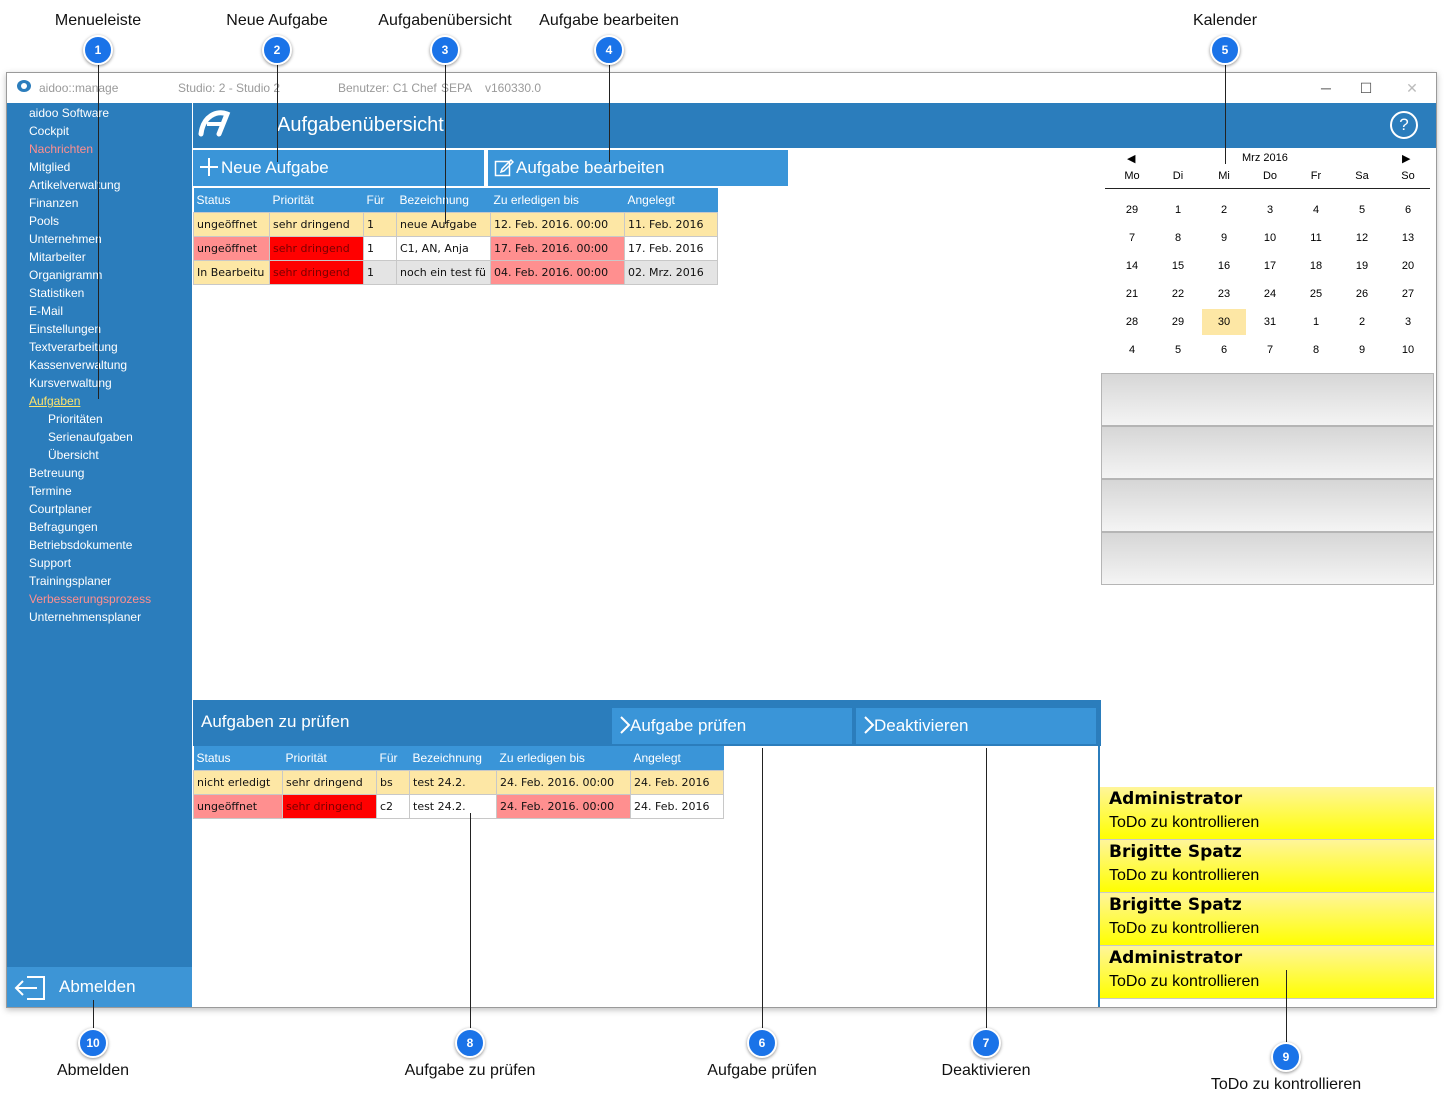  What do you see at coordinates (1316, 294) in the screenshot?
I see `calendar-day: 25` at bounding box center [1316, 294].